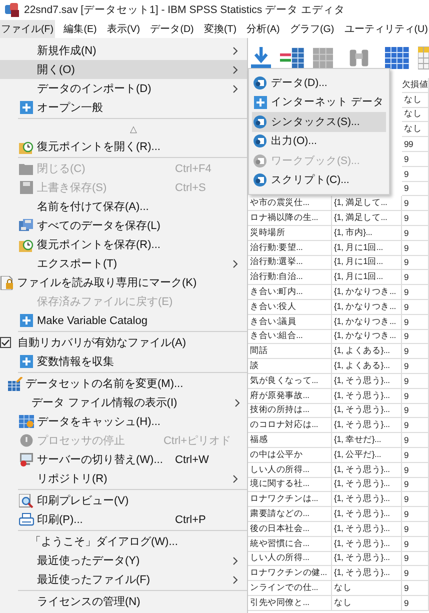 The image size is (429, 613). What do you see at coordinates (319, 102) in the screenshot?
I see `menu-item: インターネット データ` at bounding box center [319, 102].